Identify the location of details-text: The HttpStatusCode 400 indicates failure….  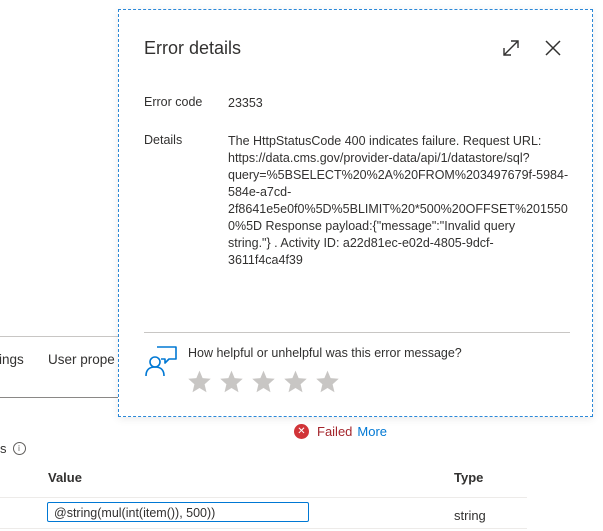
(398, 201).